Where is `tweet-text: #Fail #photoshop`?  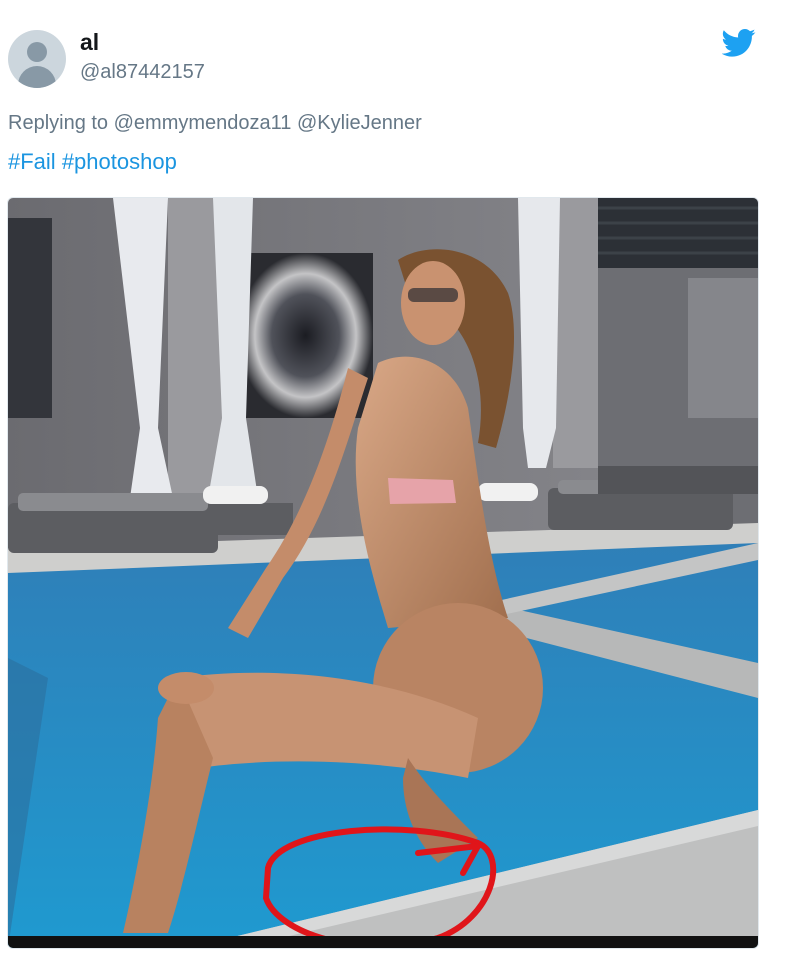
tweet-text: #Fail #photoshop is located at coordinates (92, 162).